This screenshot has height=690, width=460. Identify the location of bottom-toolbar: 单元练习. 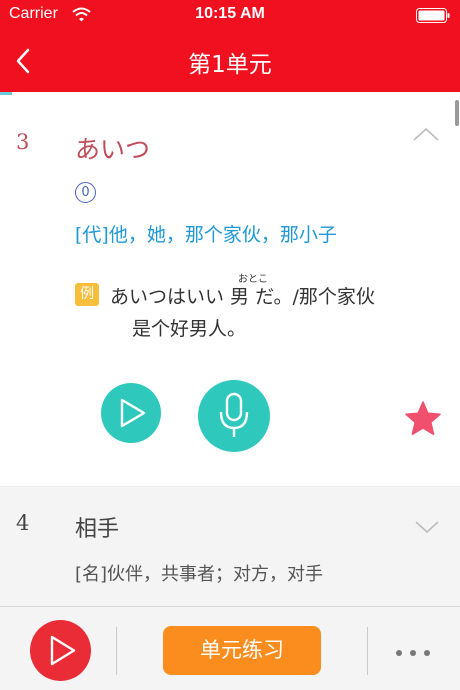
(230, 648).